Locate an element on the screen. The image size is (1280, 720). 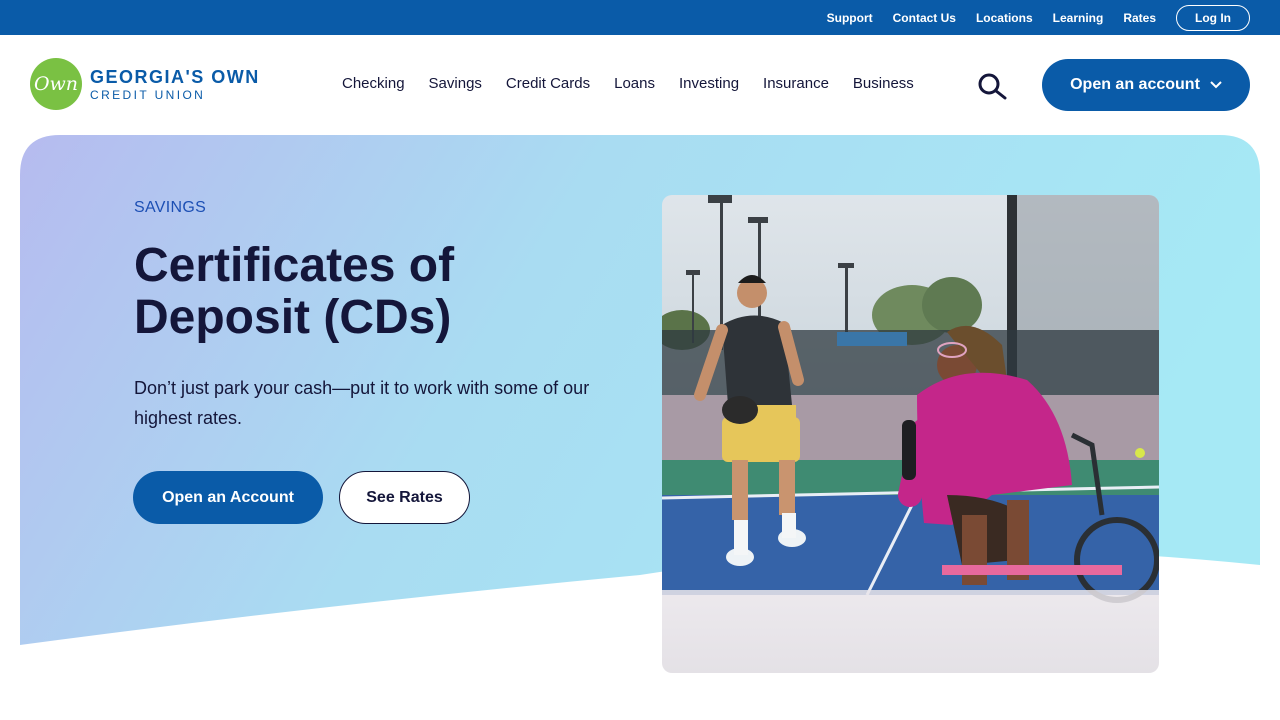
open-account-label: Open an account is located at coordinates (1135, 84).